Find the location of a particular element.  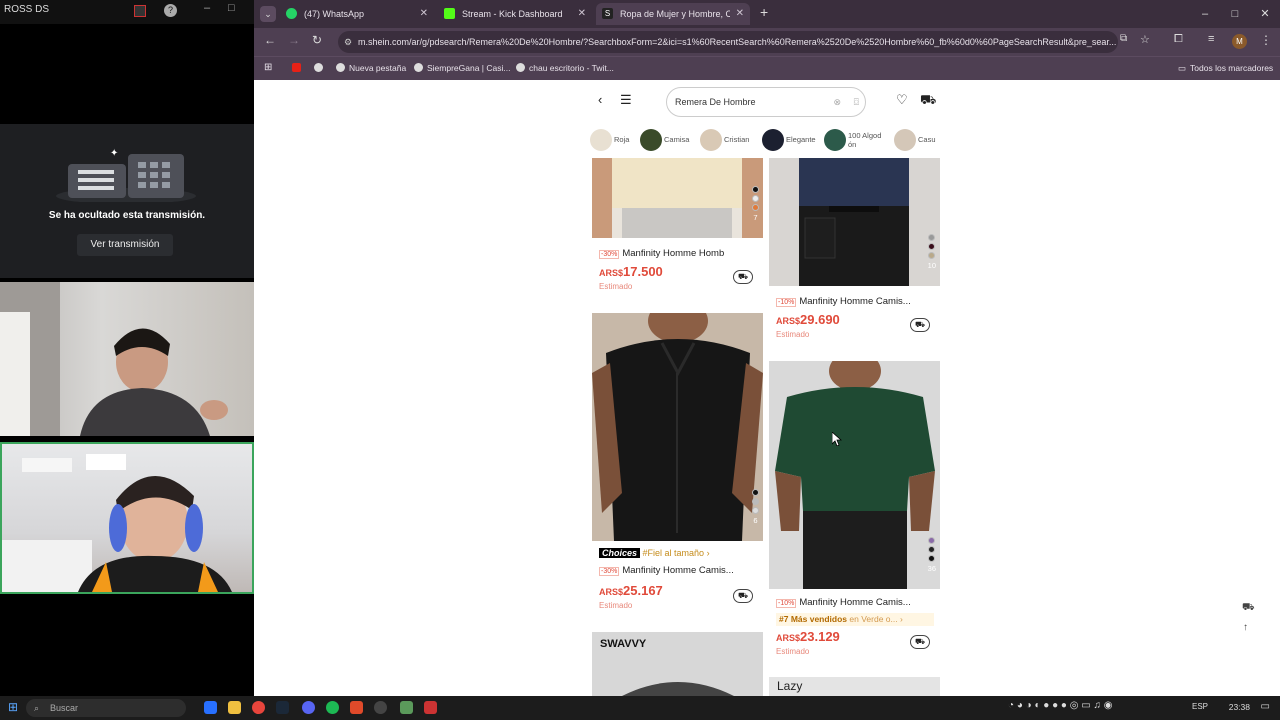

bookmark-star-icon: ☆ is located at coordinates (1145, 39).